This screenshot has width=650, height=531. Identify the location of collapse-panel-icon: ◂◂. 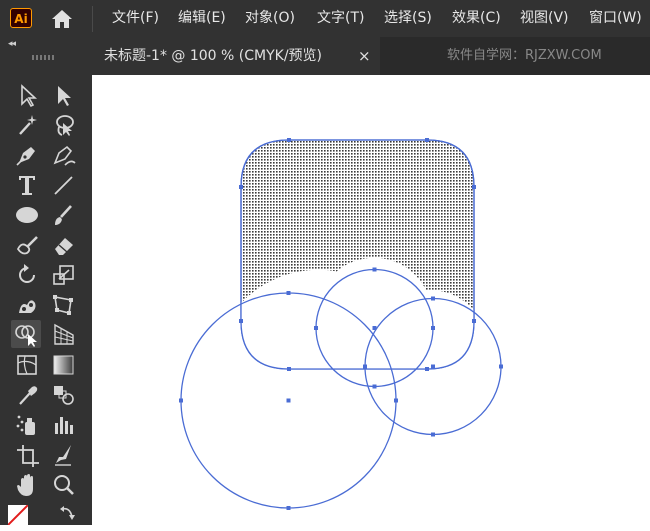
(12, 44).